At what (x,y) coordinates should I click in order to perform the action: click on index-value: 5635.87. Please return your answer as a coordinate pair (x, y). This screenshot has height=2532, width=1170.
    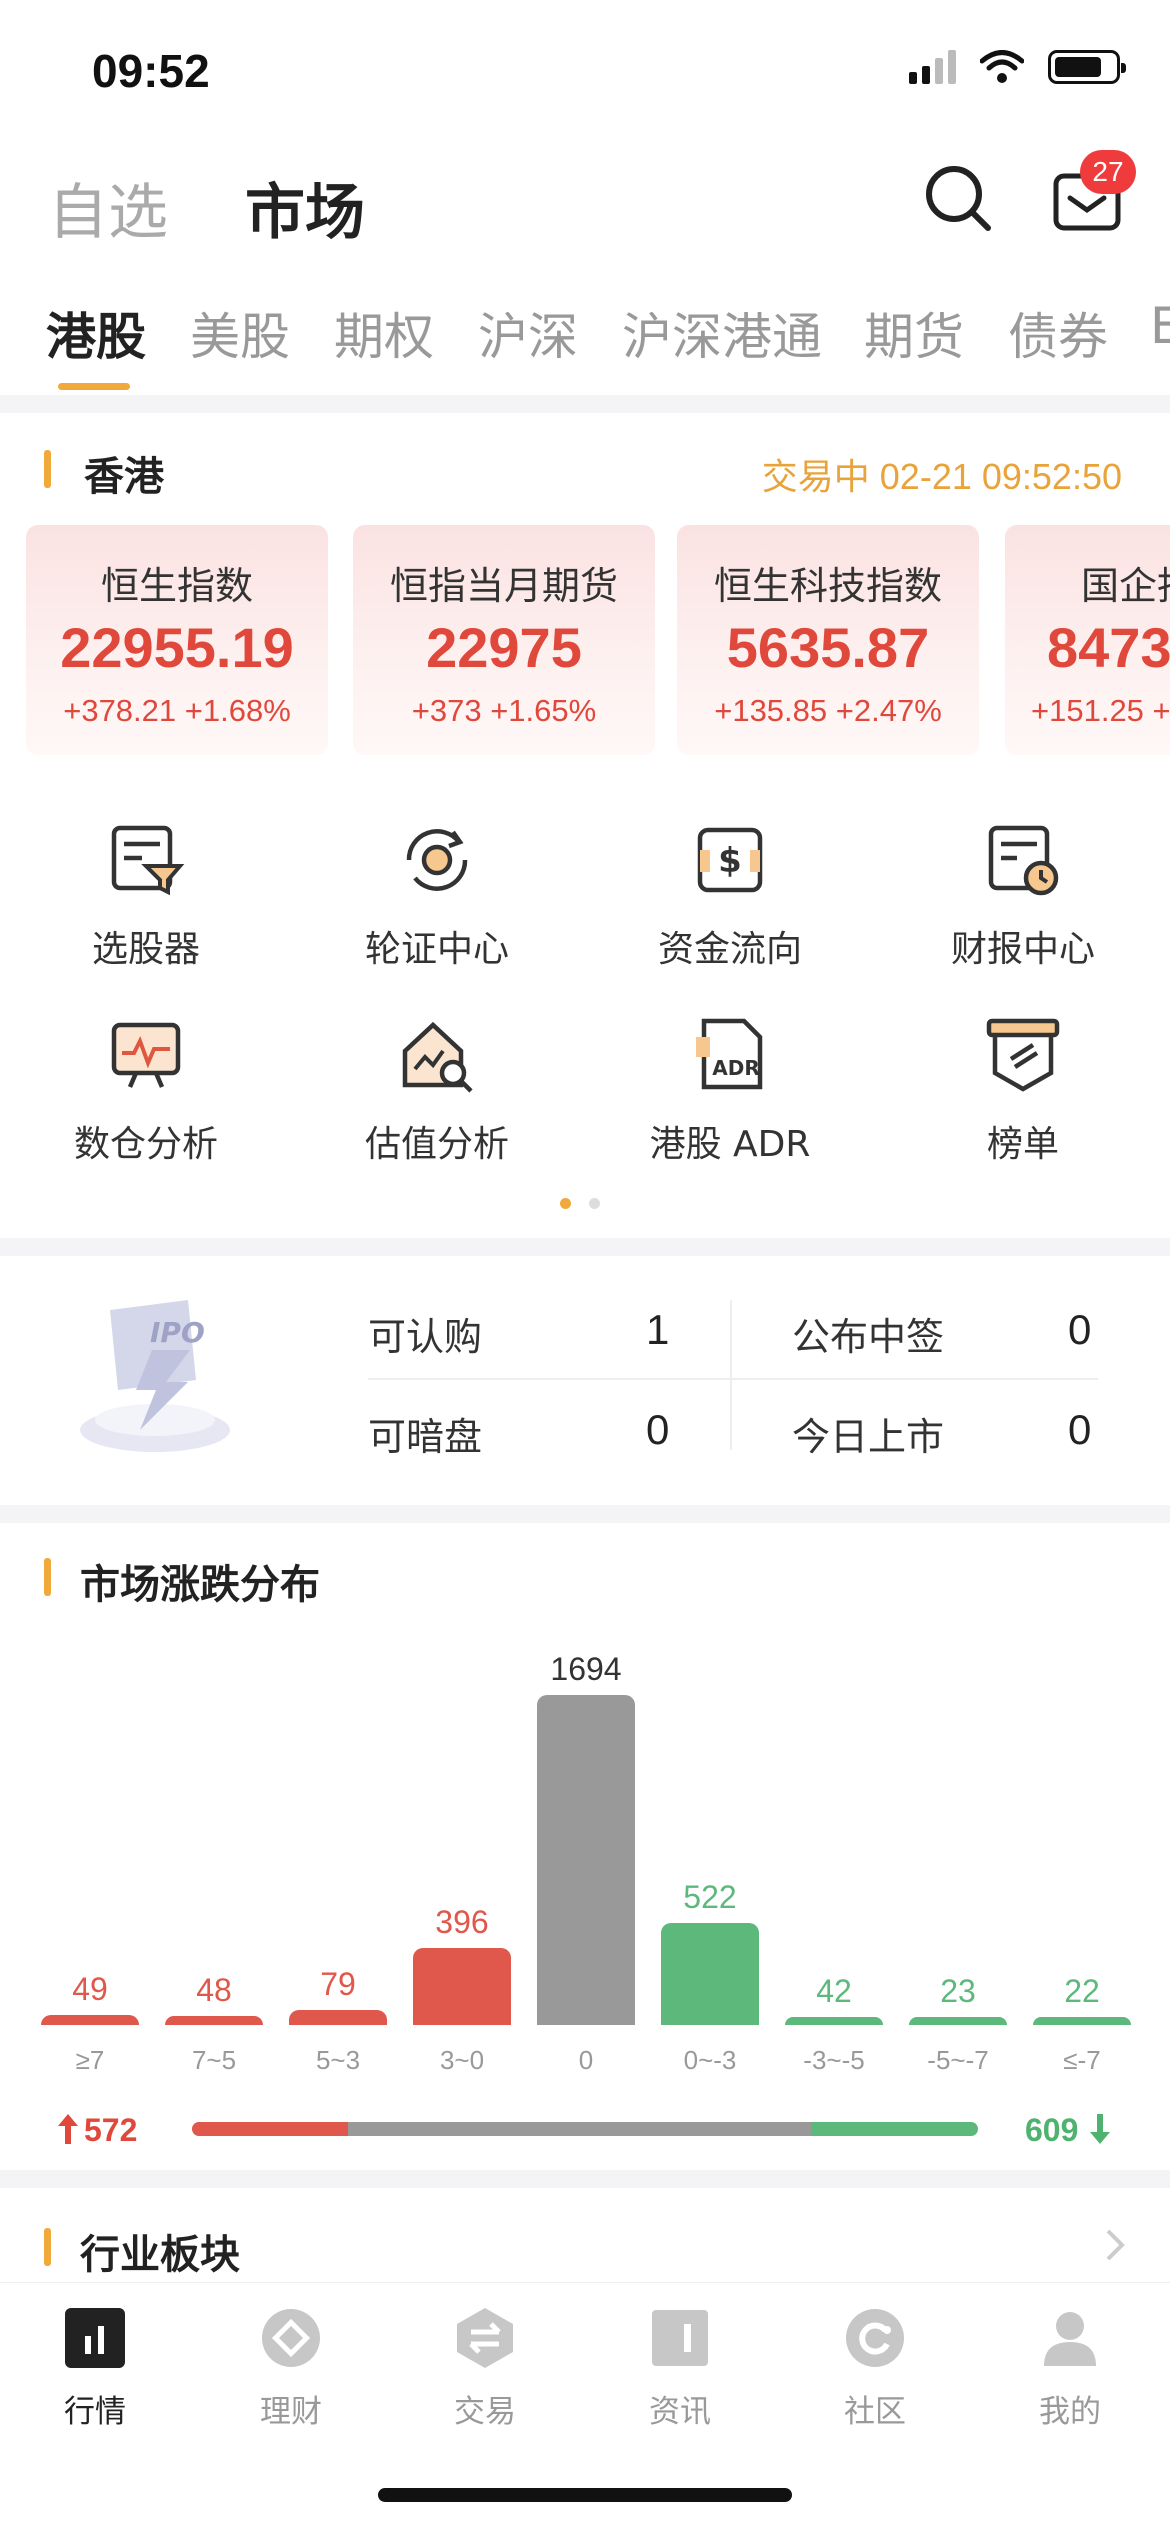
    Looking at the image, I should click on (828, 647).